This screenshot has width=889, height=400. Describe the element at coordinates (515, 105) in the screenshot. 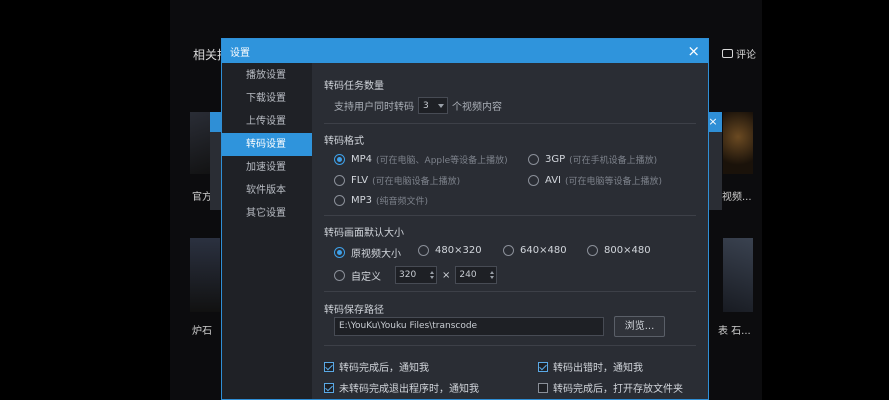

I see `task-count-row: 支持用户同时转码 3 个视频内容` at that location.